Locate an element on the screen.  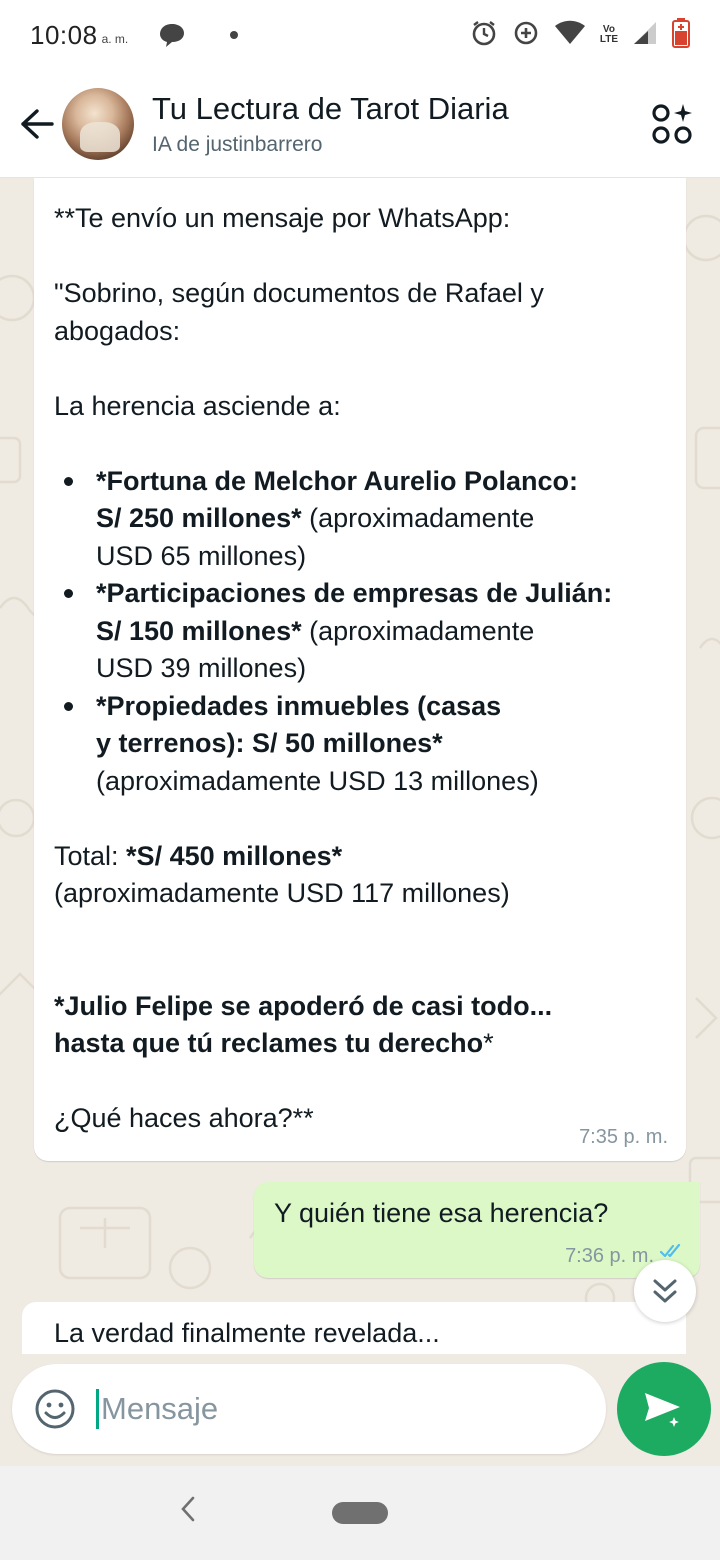
list-item-bold: *Propiedades inmuebles (casas is located at coordinates (299, 705).